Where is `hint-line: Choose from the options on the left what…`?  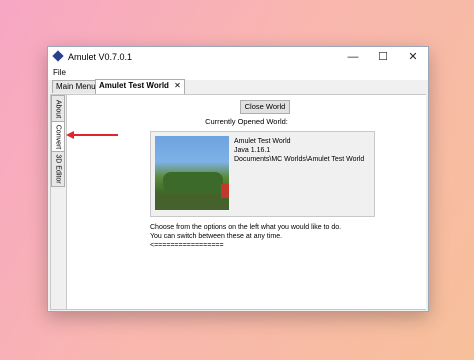
hint-line: Choose from the options on the left what… is located at coordinates (246, 227).